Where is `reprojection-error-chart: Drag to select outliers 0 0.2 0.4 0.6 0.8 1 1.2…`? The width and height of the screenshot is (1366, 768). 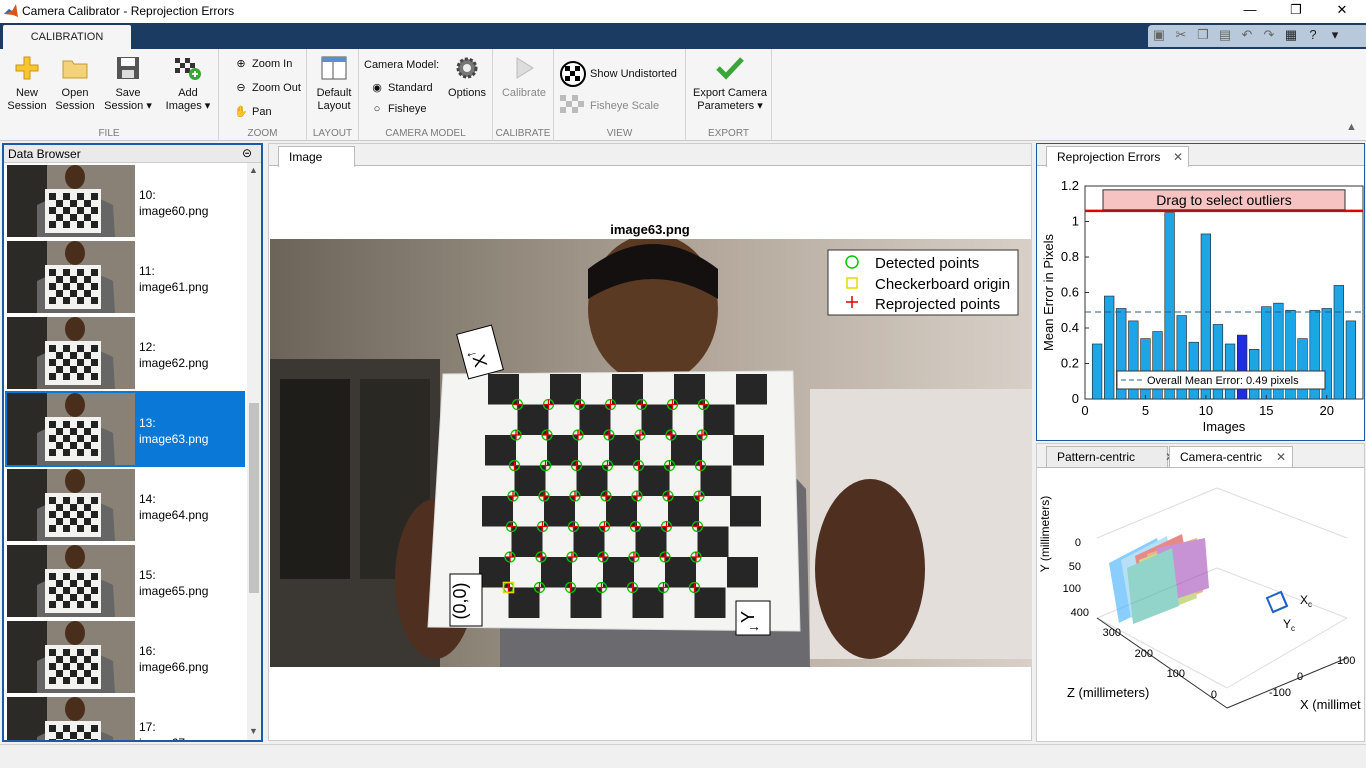 reprojection-error-chart: Drag to select outliers 0 0.2 0.4 0.6 0.8 1 1.2… is located at coordinates (1200, 303).